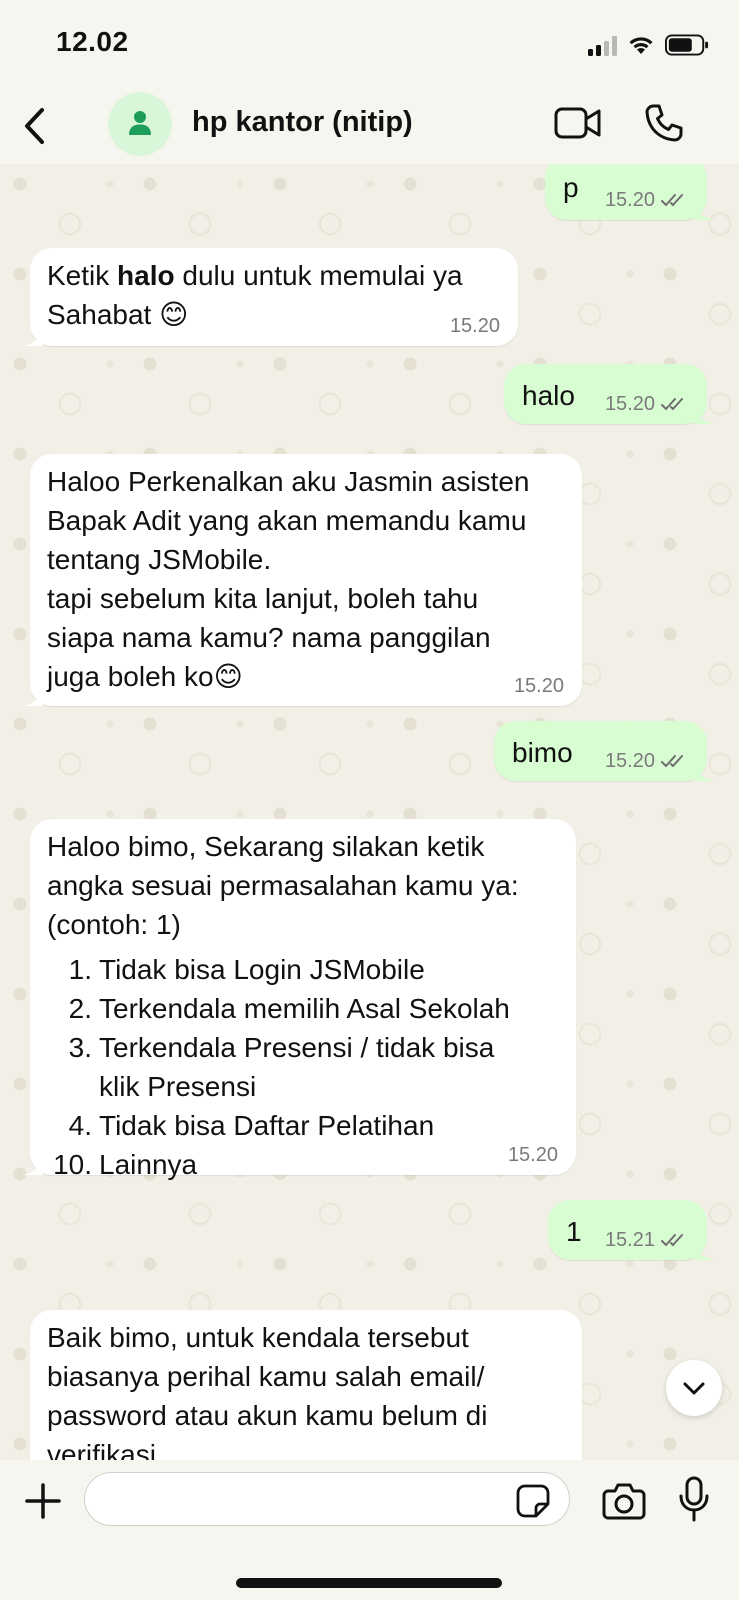 Image resolution: width=739 pixels, height=1600 pixels. What do you see at coordinates (571, 187) in the screenshot?
I see `message-text: p` at bounding box center [571, 187].